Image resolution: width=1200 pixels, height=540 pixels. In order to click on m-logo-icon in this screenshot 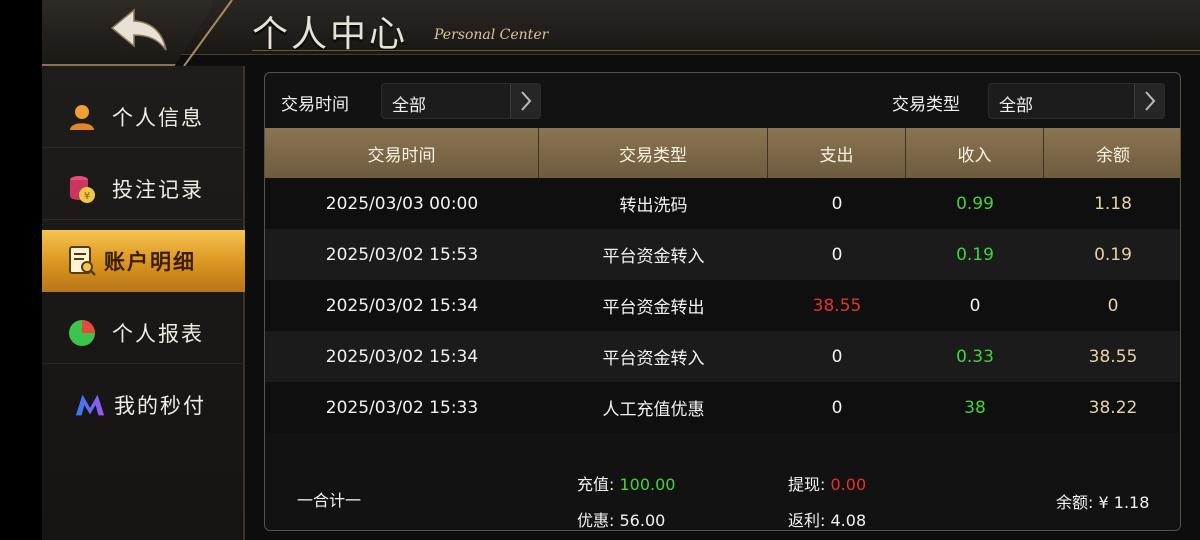, I will do `click(90, 405)`.